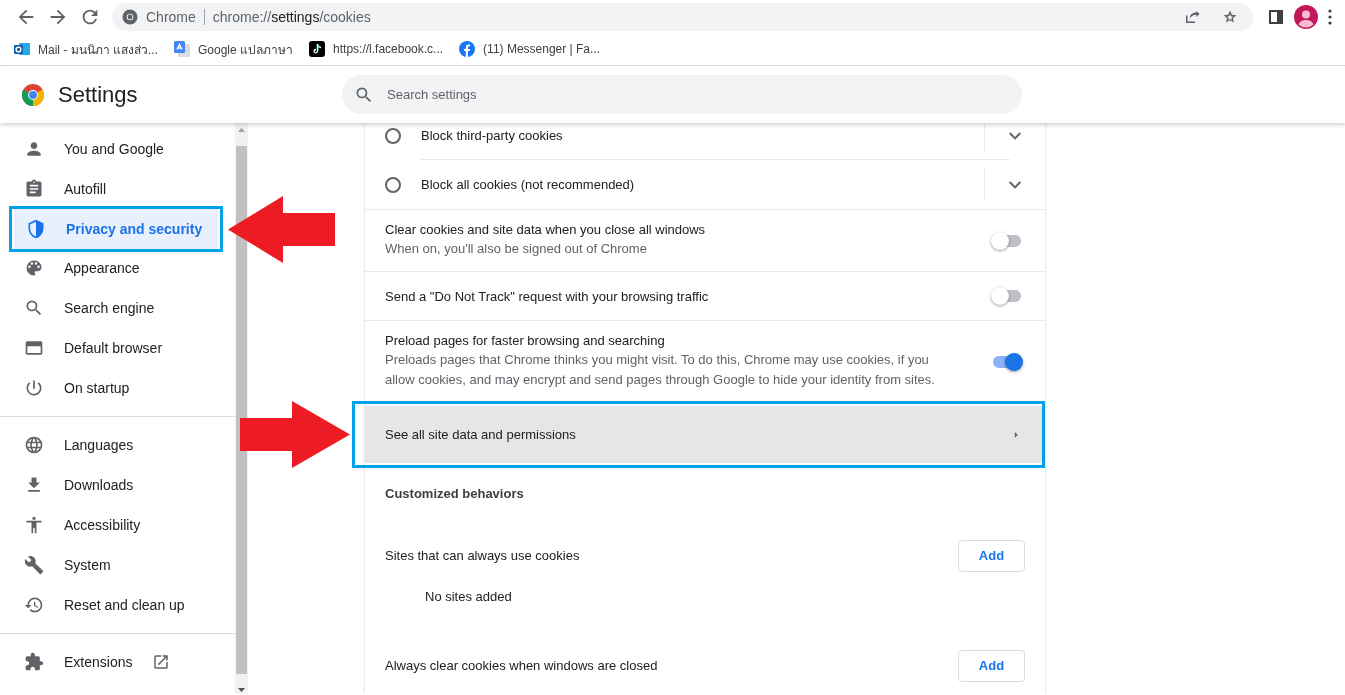 Image resolution: width=1345 pixels, height=695 pixels. Describe the element at coordinates (292, 16) in the screenshot. I see `url-text: chrome://settings/cookies` at that location.